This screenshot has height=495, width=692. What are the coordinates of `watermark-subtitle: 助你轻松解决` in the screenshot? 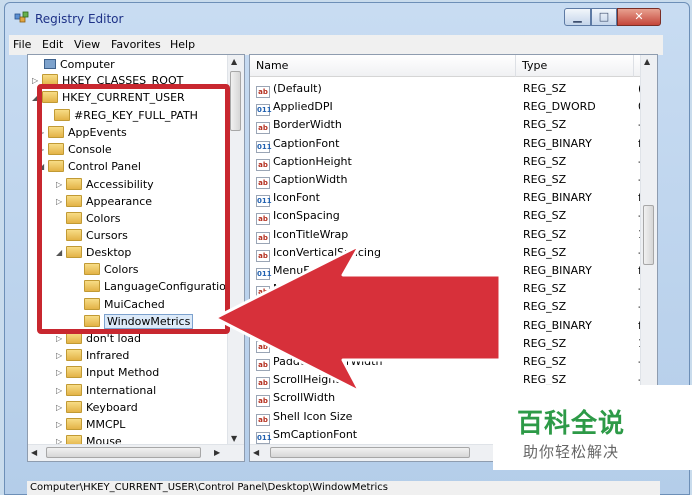 It's located at (571, 452).